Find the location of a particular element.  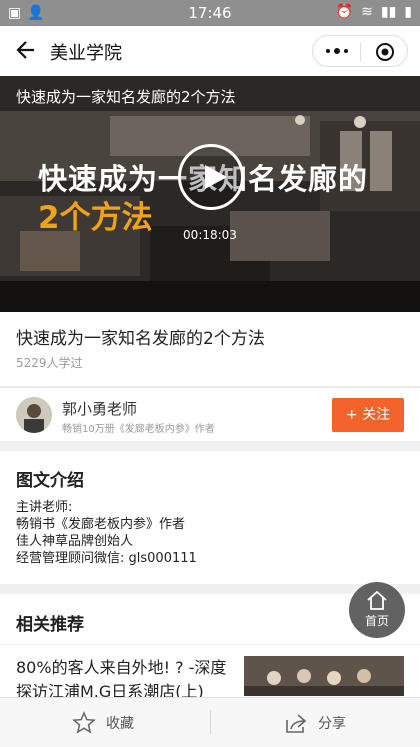

home-button: 首页 is located at coordinates (377, 610).